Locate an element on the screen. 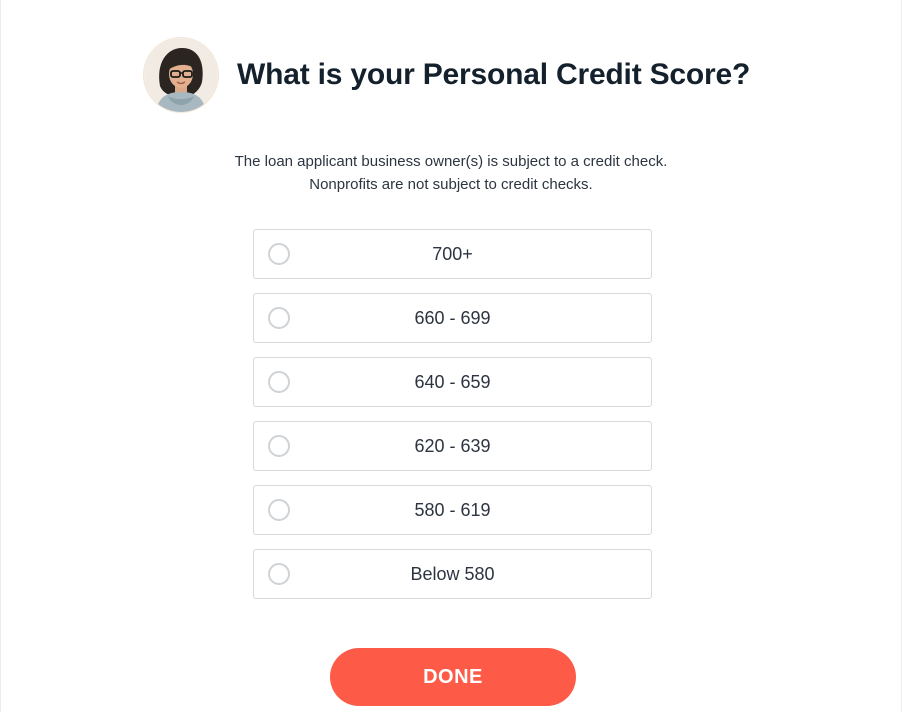 The height and width of the screenshot is (712, 902). option-580-619: 580 - 619 is located at coordinates (452, 510).